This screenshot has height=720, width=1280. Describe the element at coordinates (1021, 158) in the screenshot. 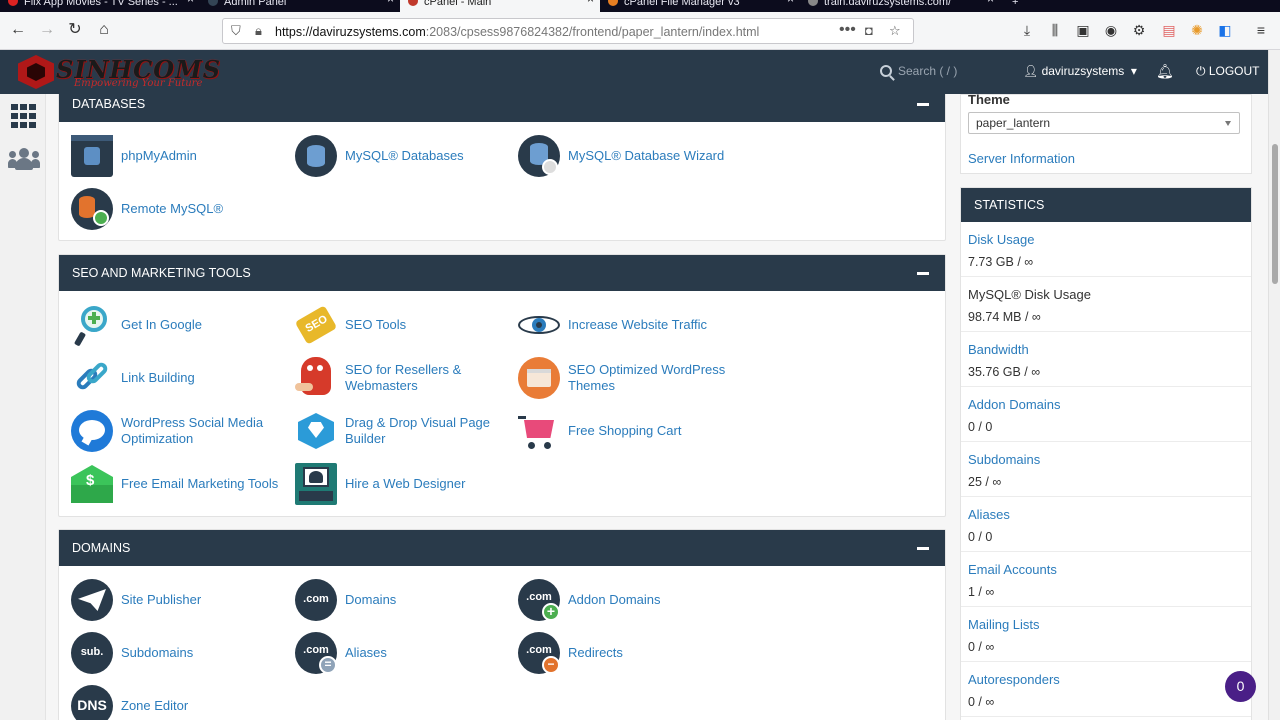

I see `server-information-link: Server Information` at that location.